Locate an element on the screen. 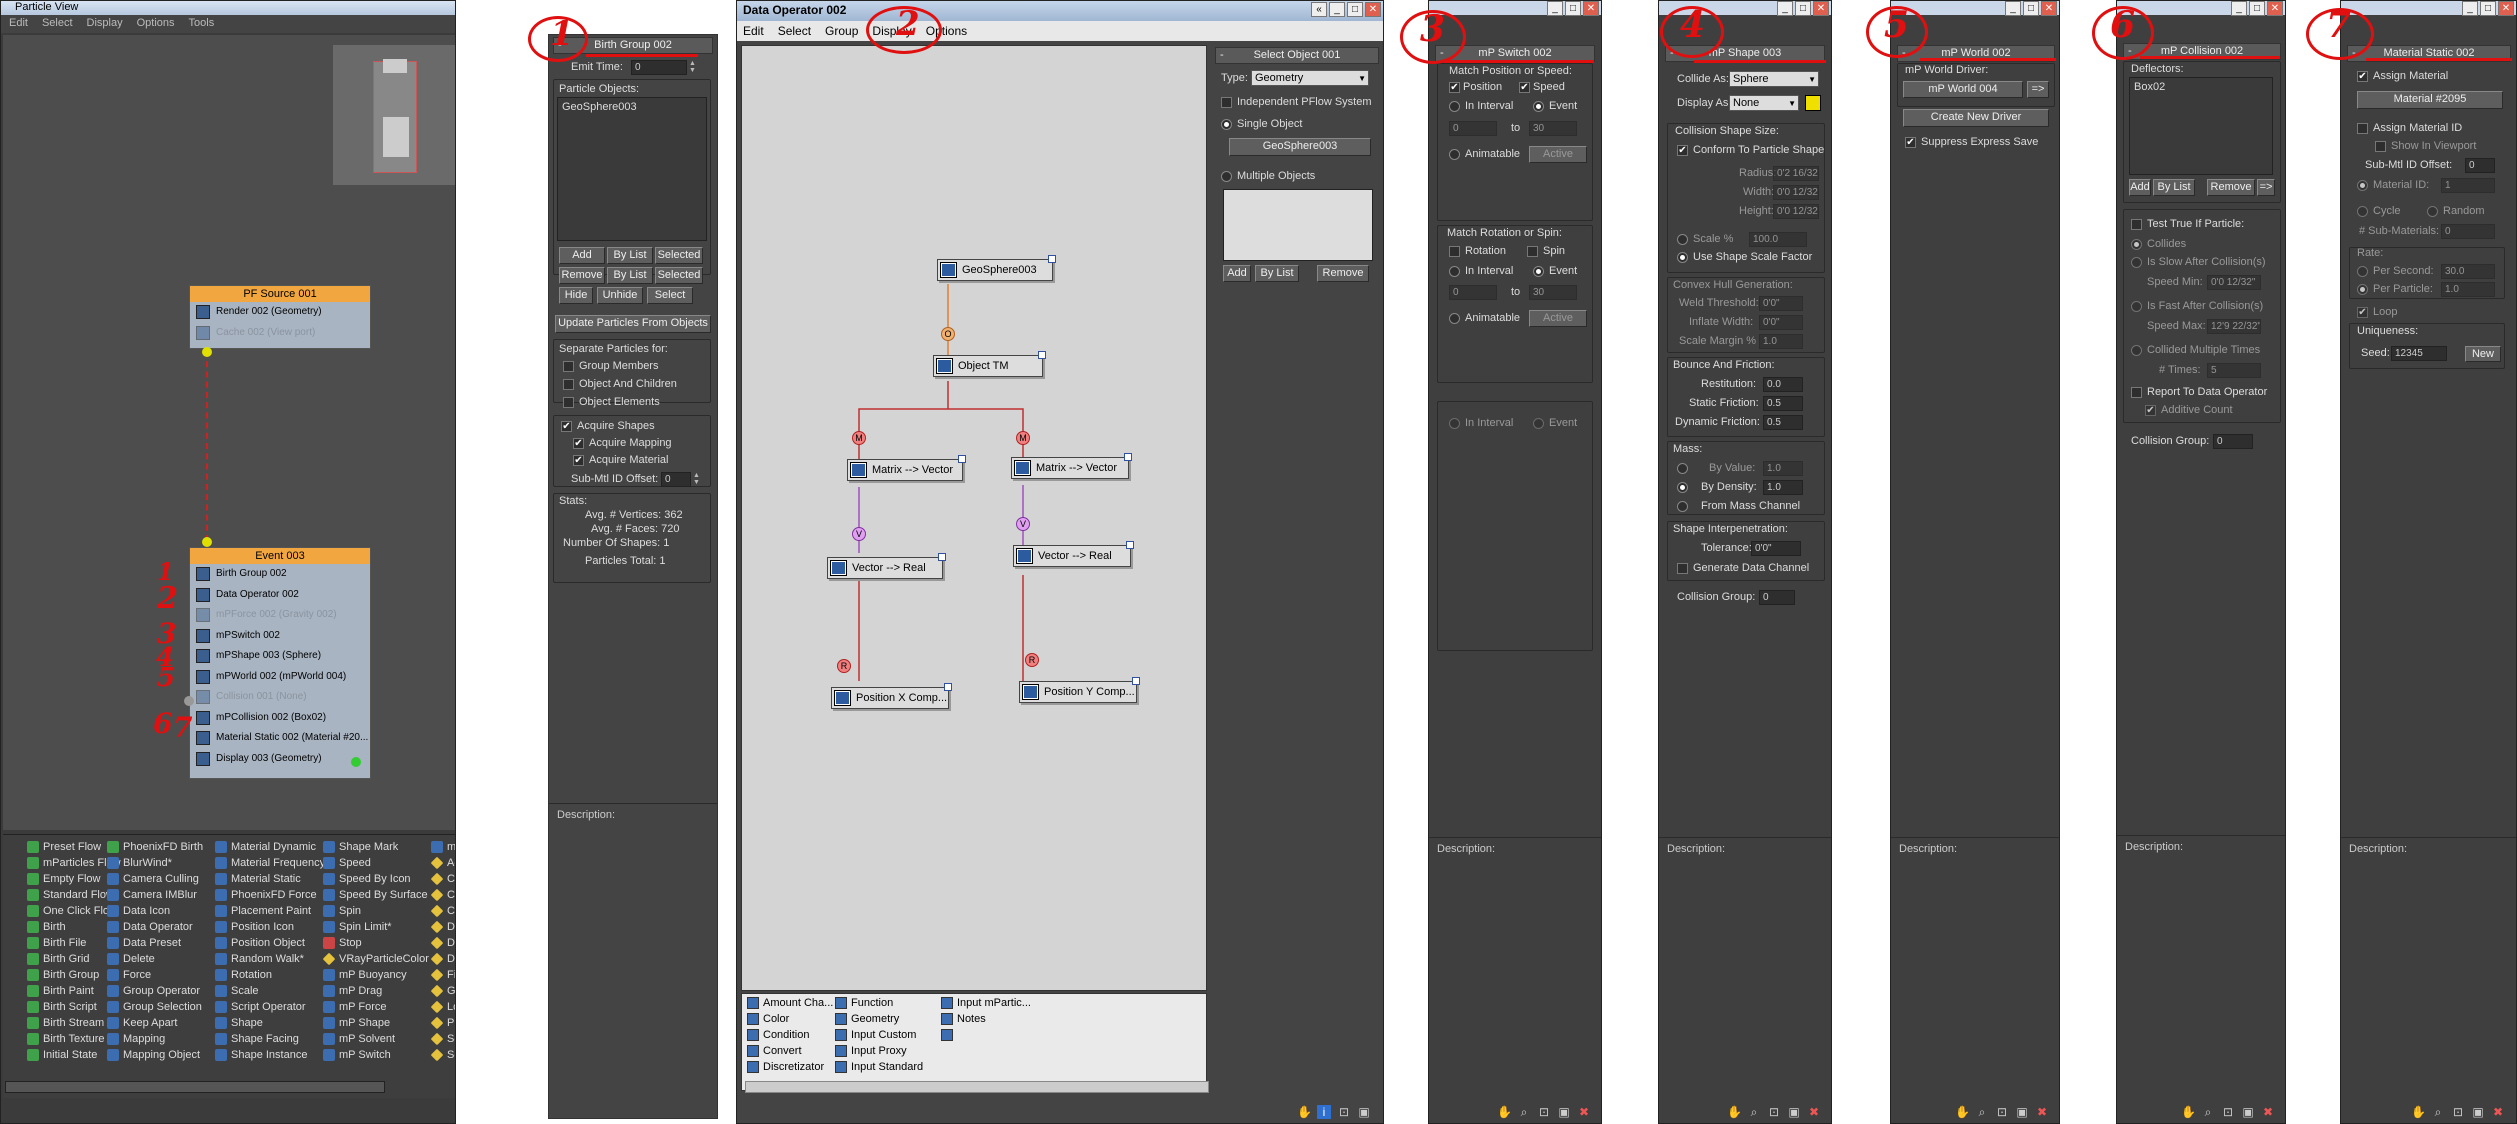 The width and height of the screenshot is (2517, 1124). material-id-radio is located at coordinates (2362, 185).